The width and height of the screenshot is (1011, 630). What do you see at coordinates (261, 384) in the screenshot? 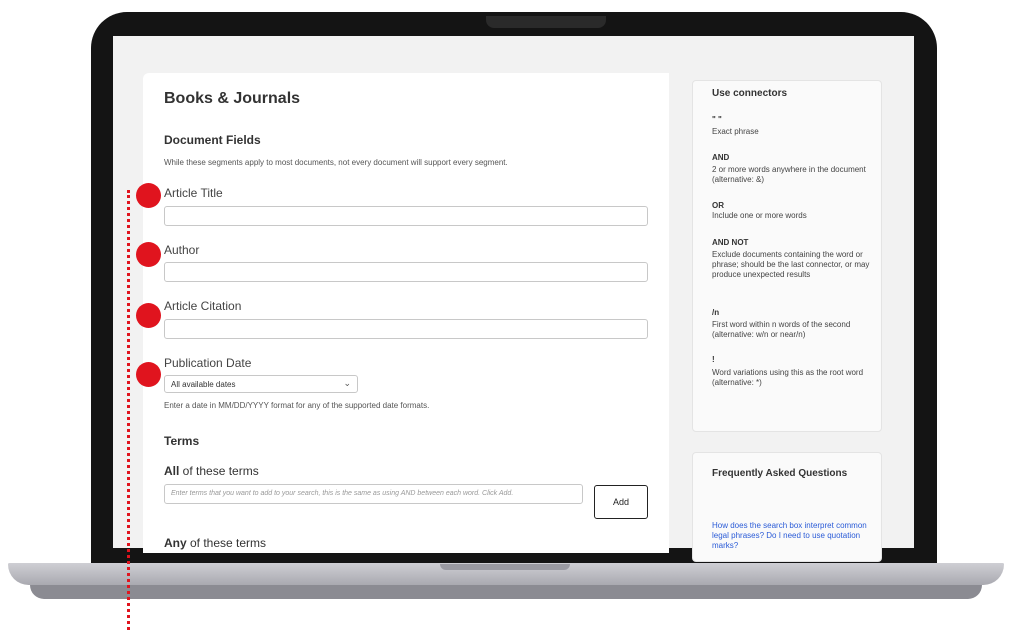
I see `publication-date-select: All available dates ⌄` at bounding box center [261, 384].